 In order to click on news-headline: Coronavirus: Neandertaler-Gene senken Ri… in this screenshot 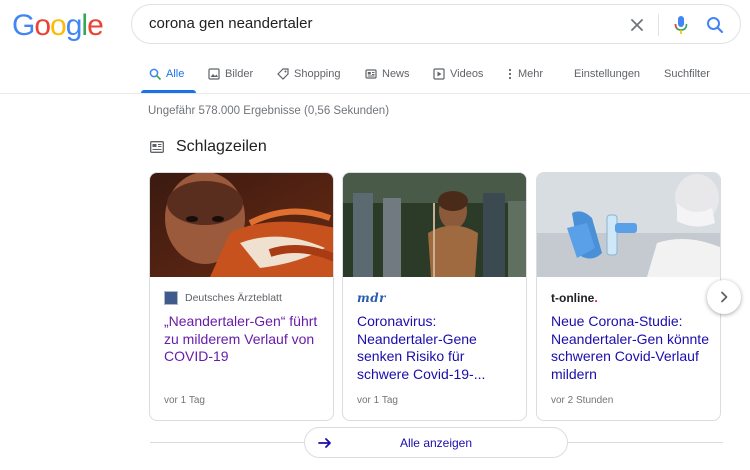, I will do `click(437, 348)`.